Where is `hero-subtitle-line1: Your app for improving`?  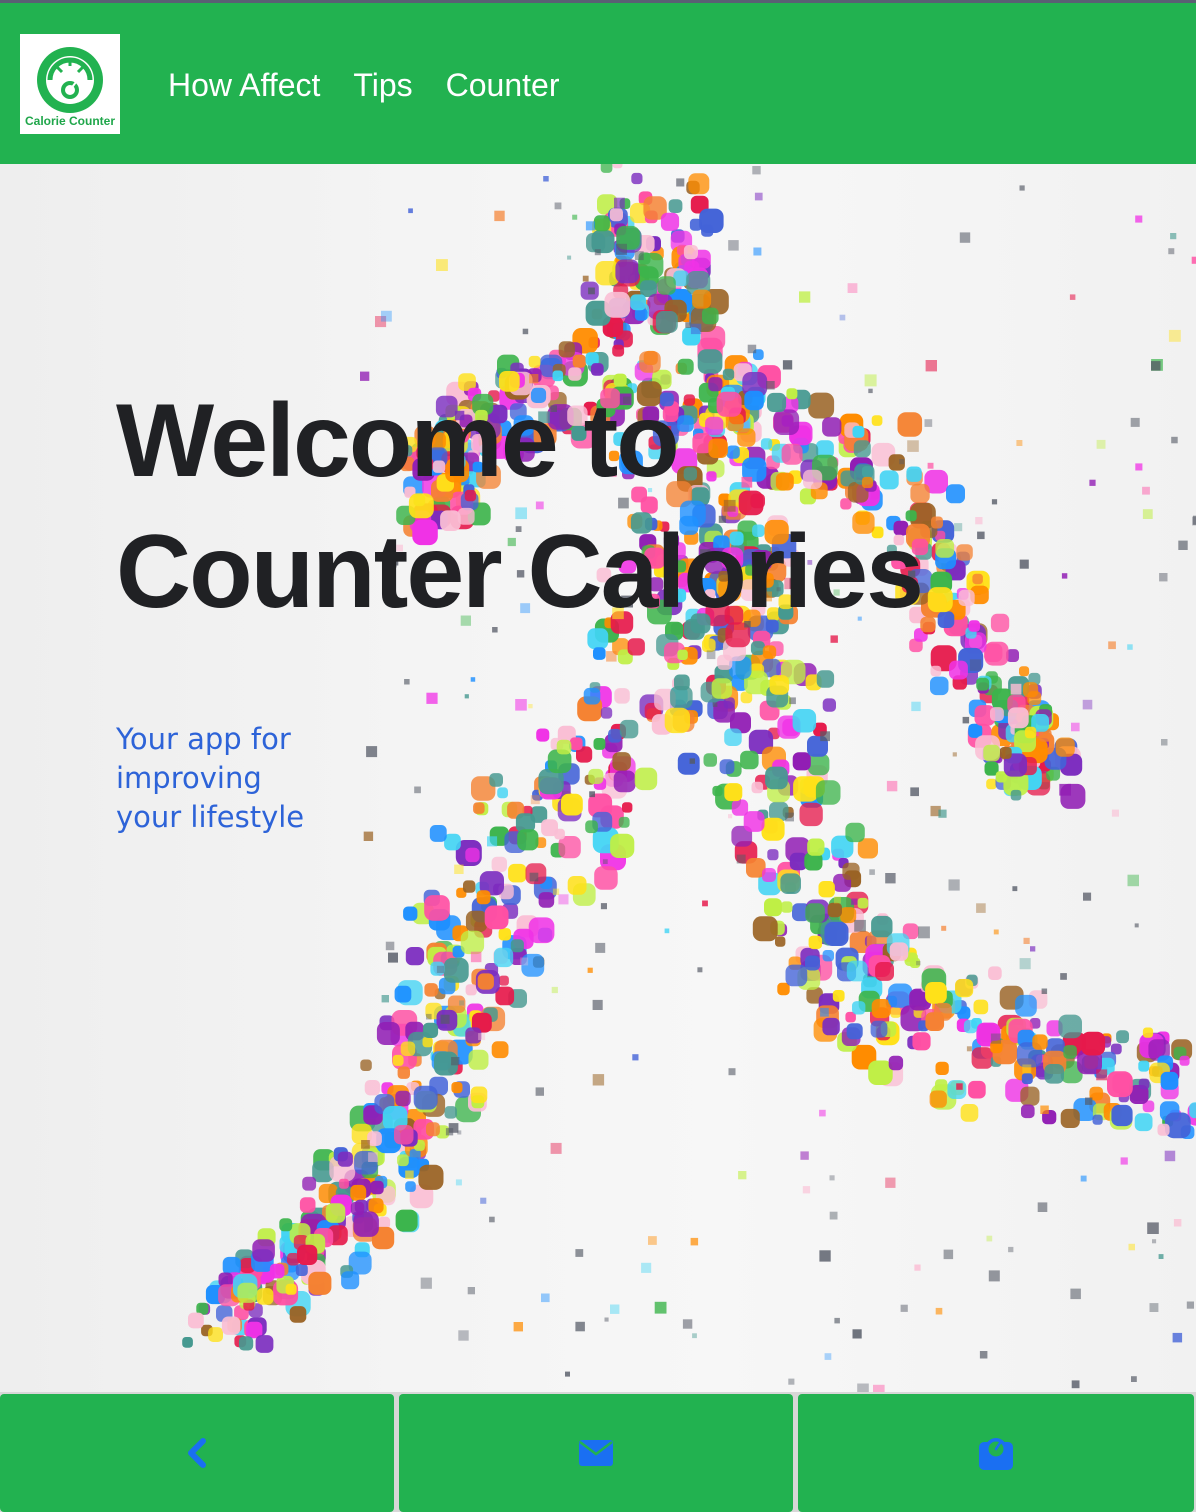 hero-subtitle-line1: Your app for improving is located at coordinates (203, 758).